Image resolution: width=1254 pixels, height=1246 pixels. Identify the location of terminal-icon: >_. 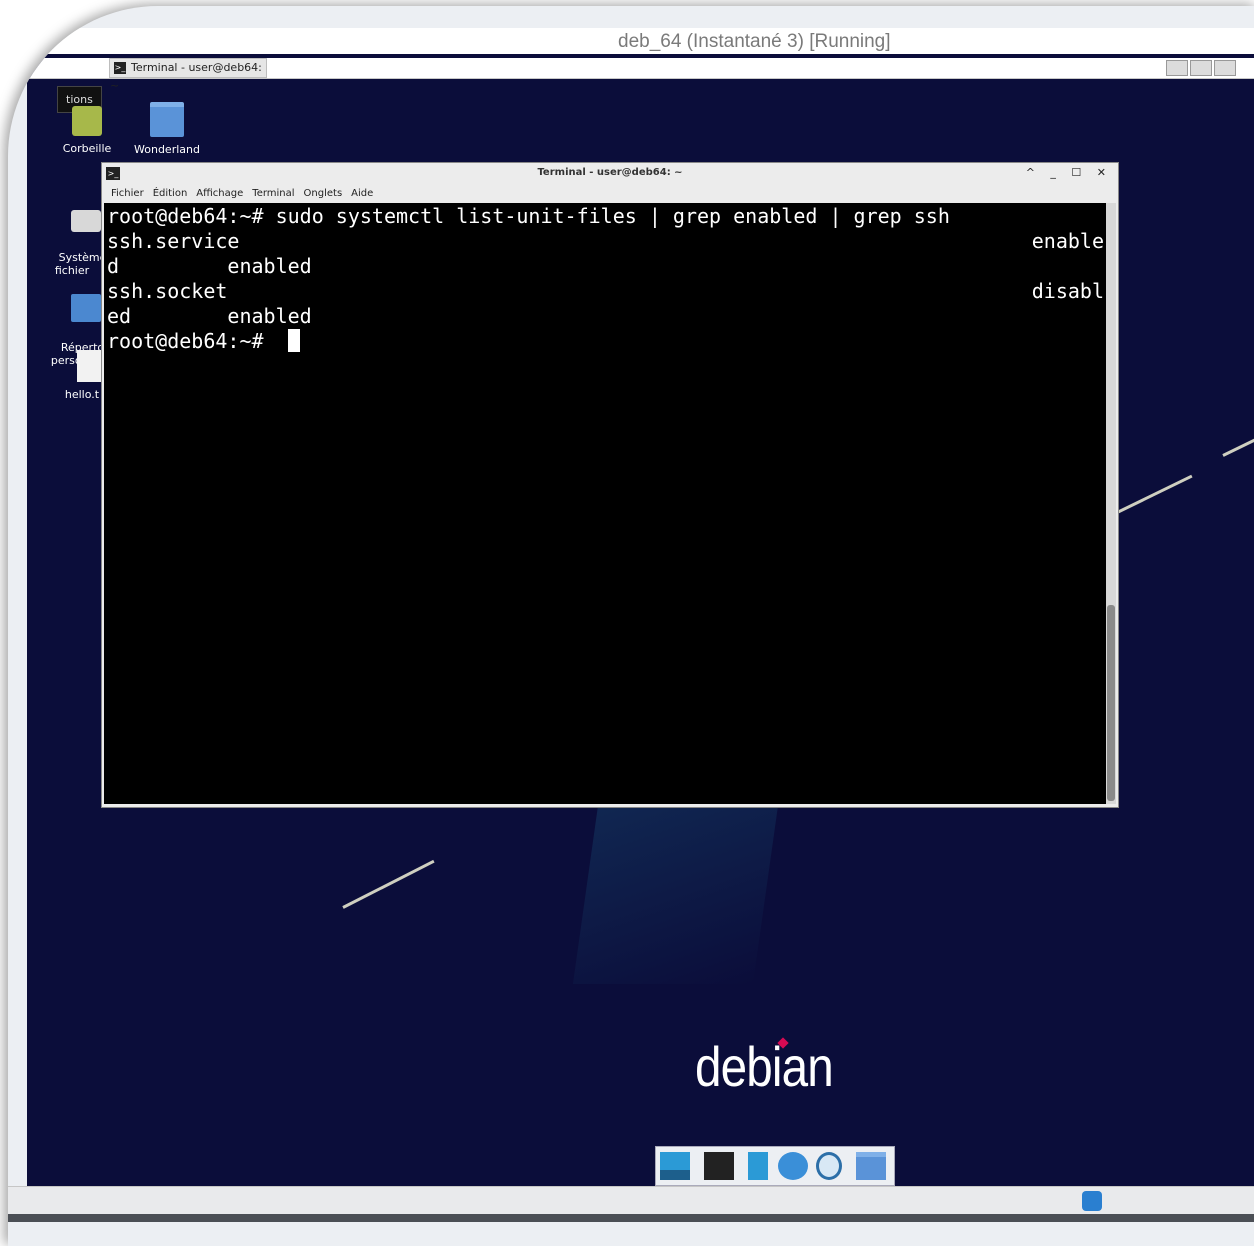
(120, 68).